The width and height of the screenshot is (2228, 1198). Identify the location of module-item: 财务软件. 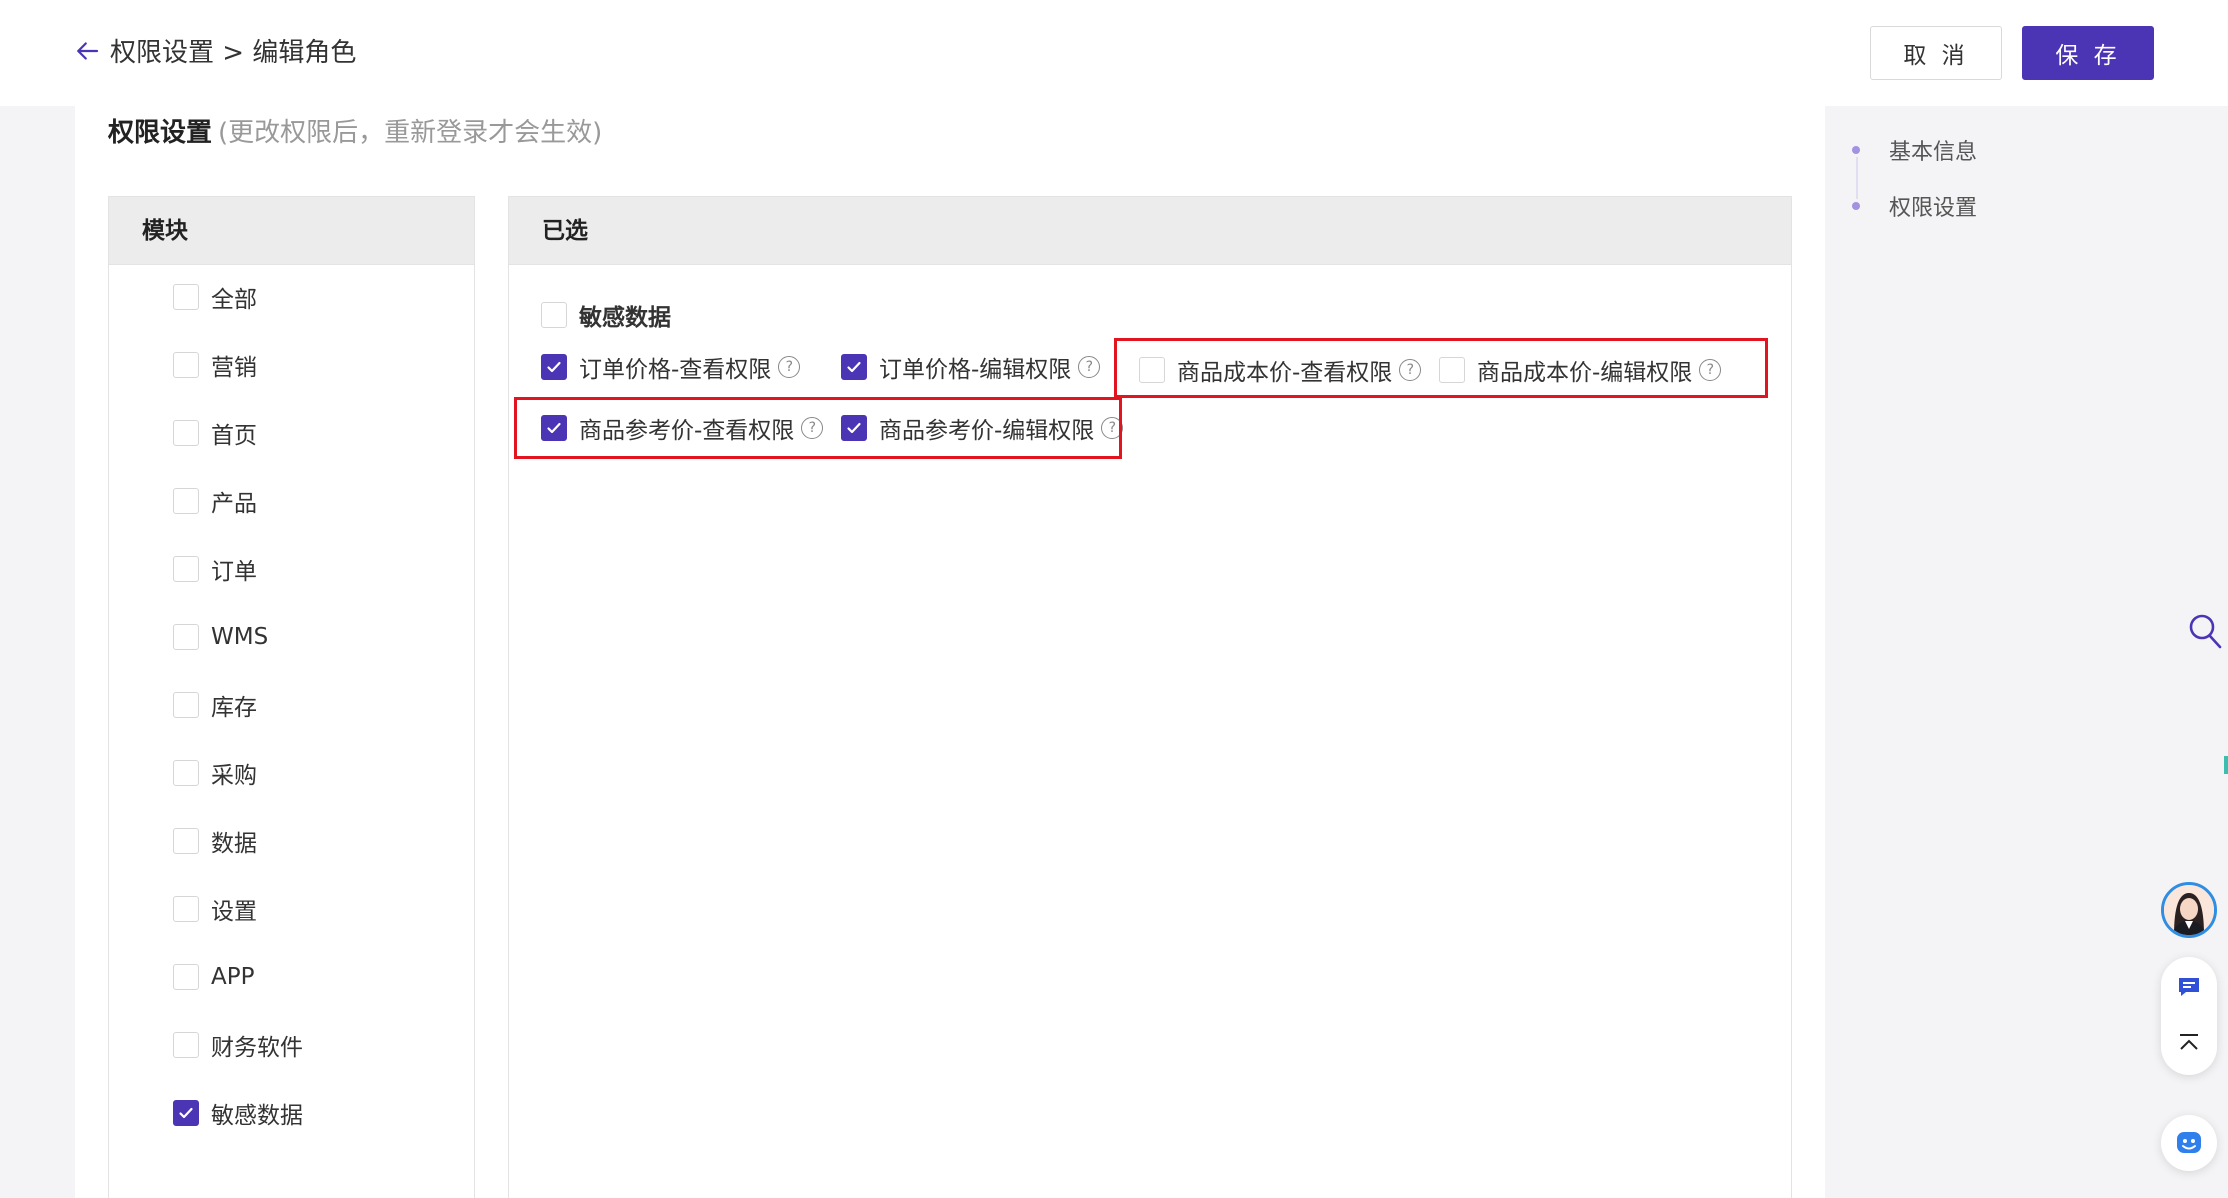
(238, 1045).